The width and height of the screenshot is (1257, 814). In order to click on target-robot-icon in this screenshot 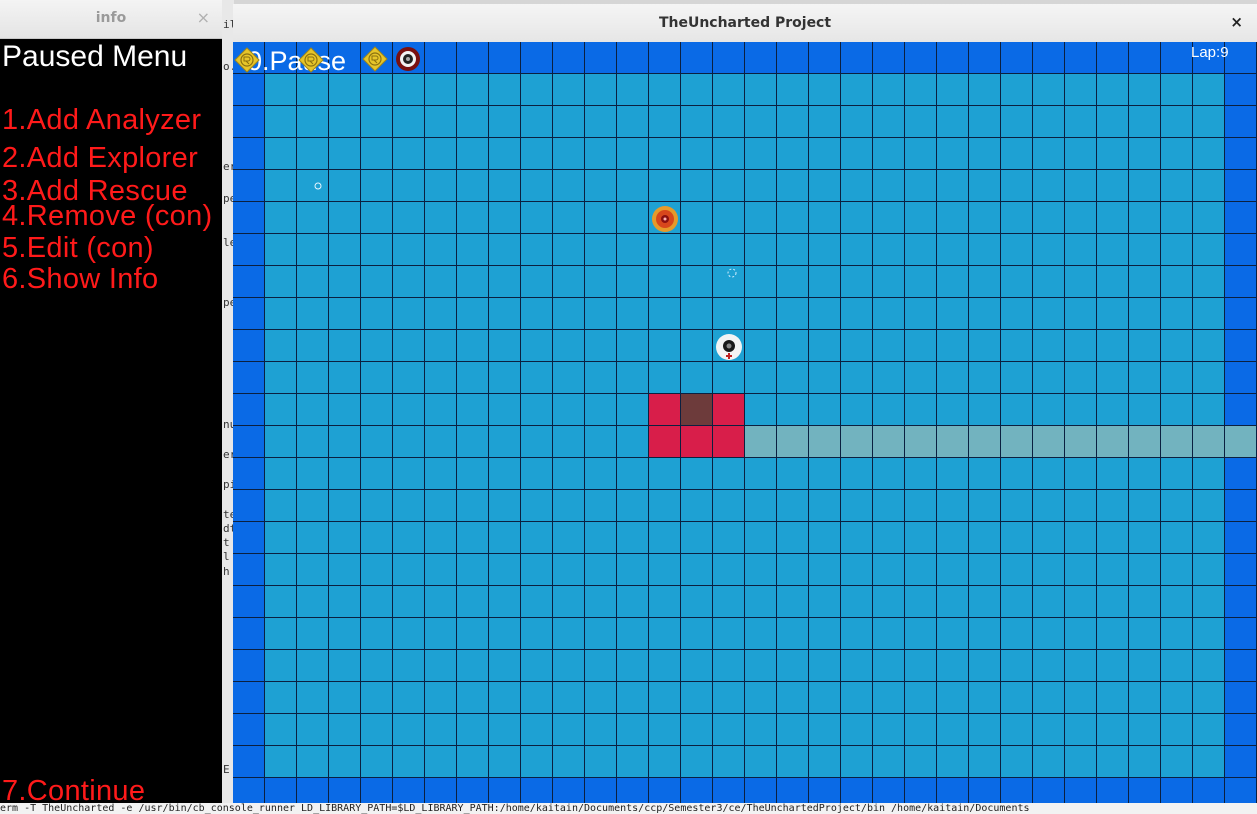, I will do `click(408, 59)`.